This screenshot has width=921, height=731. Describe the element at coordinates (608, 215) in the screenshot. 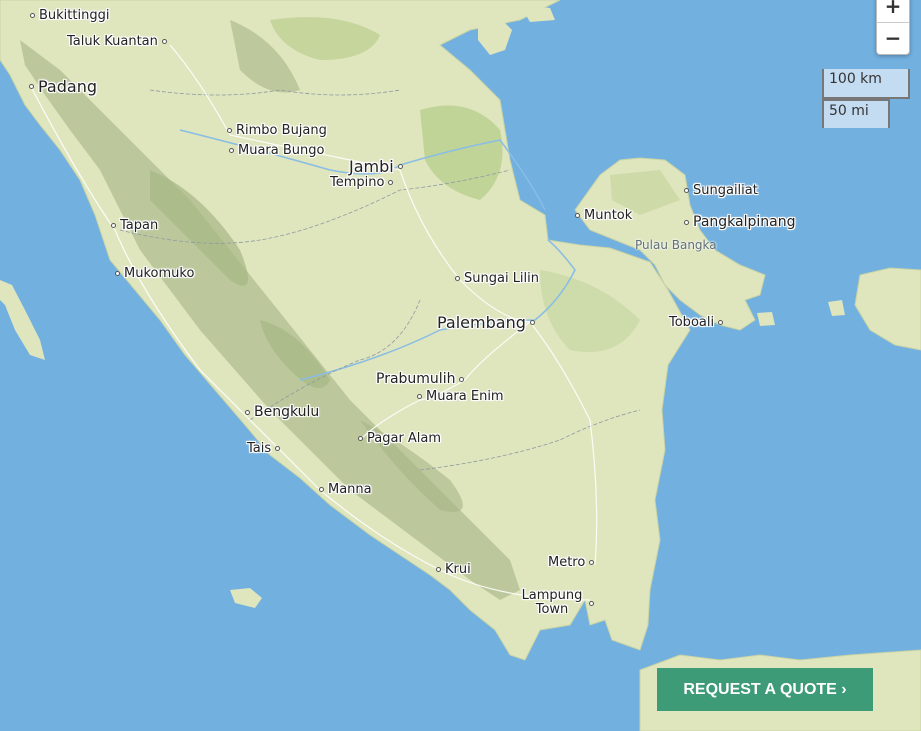

I see `city-label: Muntok` at that location.